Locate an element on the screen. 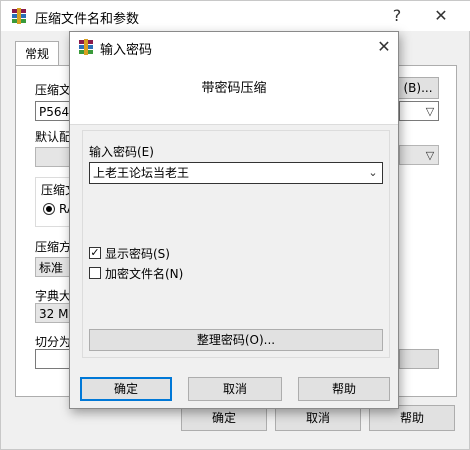 This screenshot has width=470, height=450. dialog-titlebar: 输入密码 ✕ is located at coordinates (234, 47).